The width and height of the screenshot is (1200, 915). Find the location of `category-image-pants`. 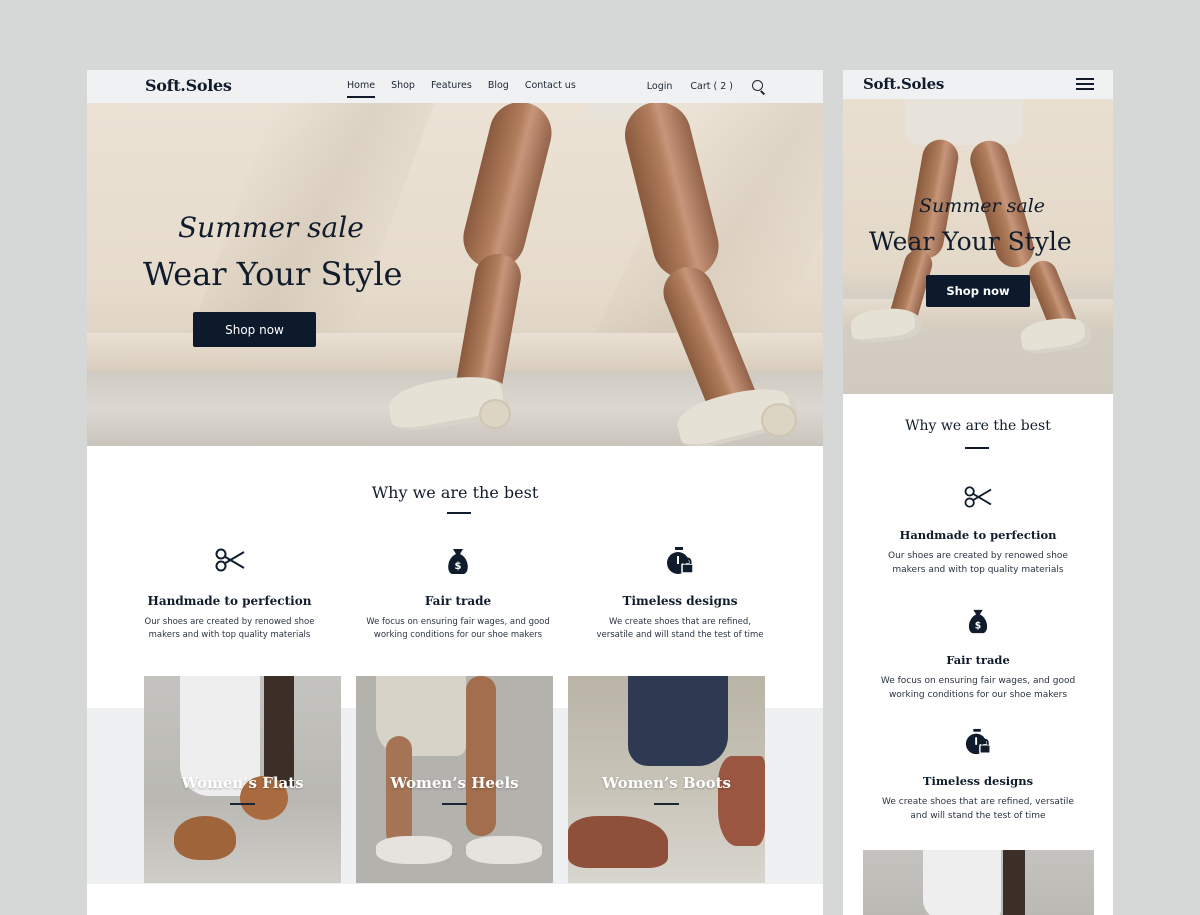

category-image-pants is located at coordinates (962, 882).